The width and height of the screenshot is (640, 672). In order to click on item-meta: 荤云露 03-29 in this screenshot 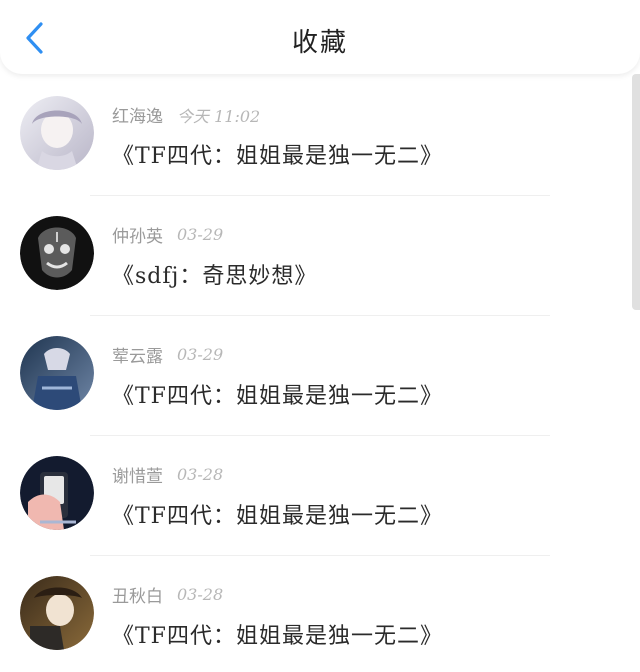, I will do `click(167, 354)`.